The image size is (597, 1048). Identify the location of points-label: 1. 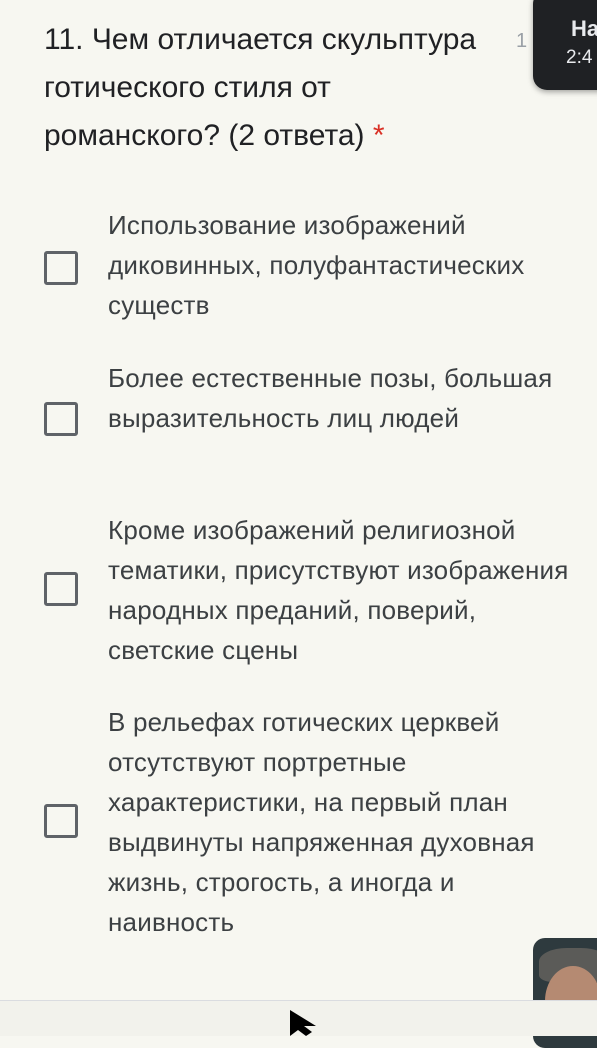
(522, 41).